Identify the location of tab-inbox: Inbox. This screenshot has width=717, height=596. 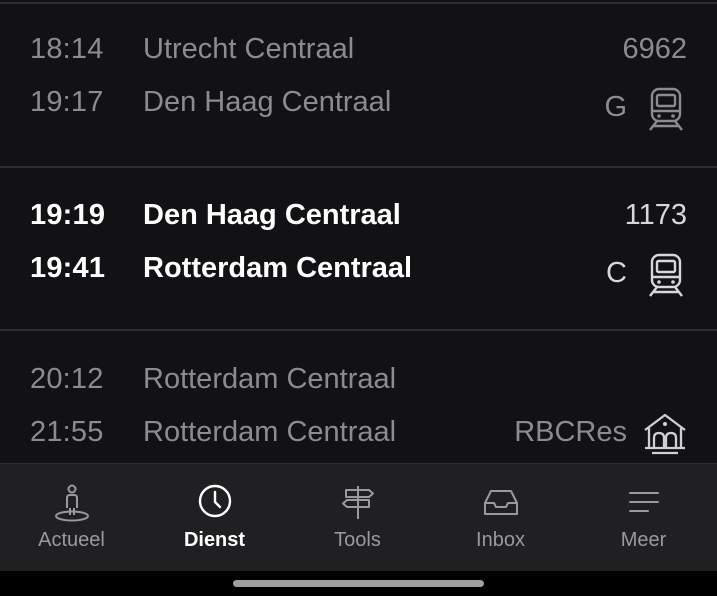
(500, 517).